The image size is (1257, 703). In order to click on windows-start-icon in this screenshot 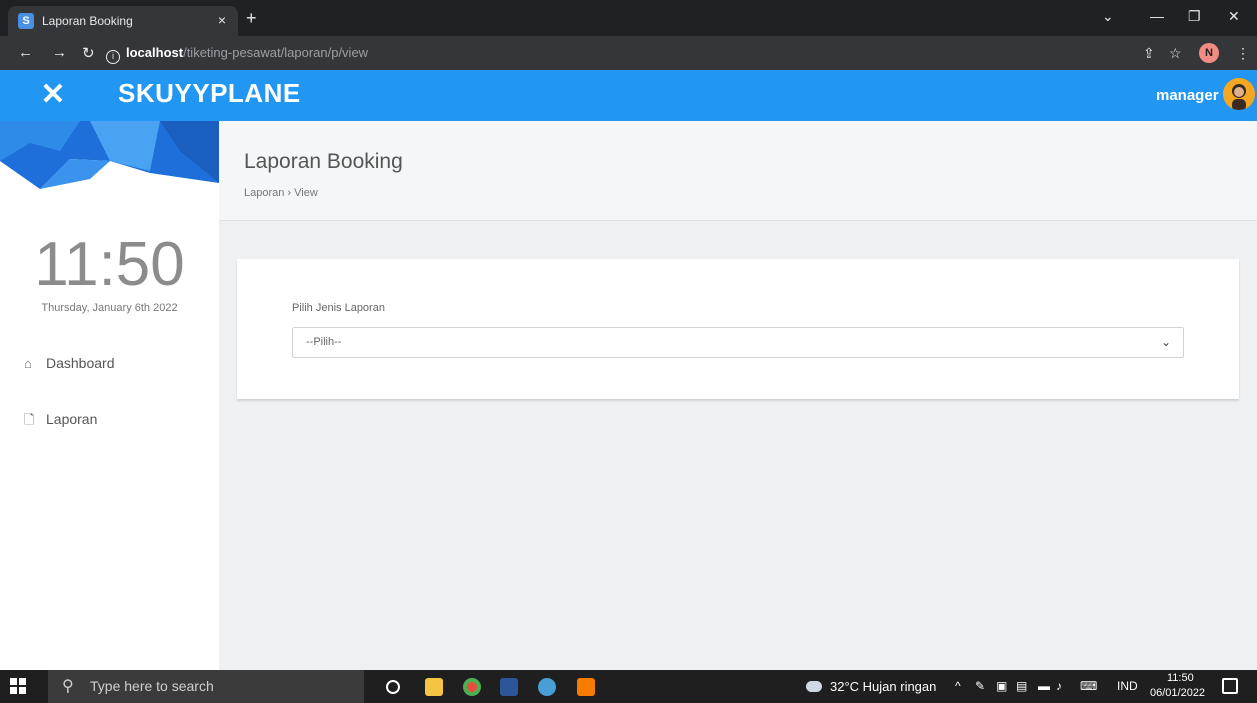, I will do `click(18, 686)`.